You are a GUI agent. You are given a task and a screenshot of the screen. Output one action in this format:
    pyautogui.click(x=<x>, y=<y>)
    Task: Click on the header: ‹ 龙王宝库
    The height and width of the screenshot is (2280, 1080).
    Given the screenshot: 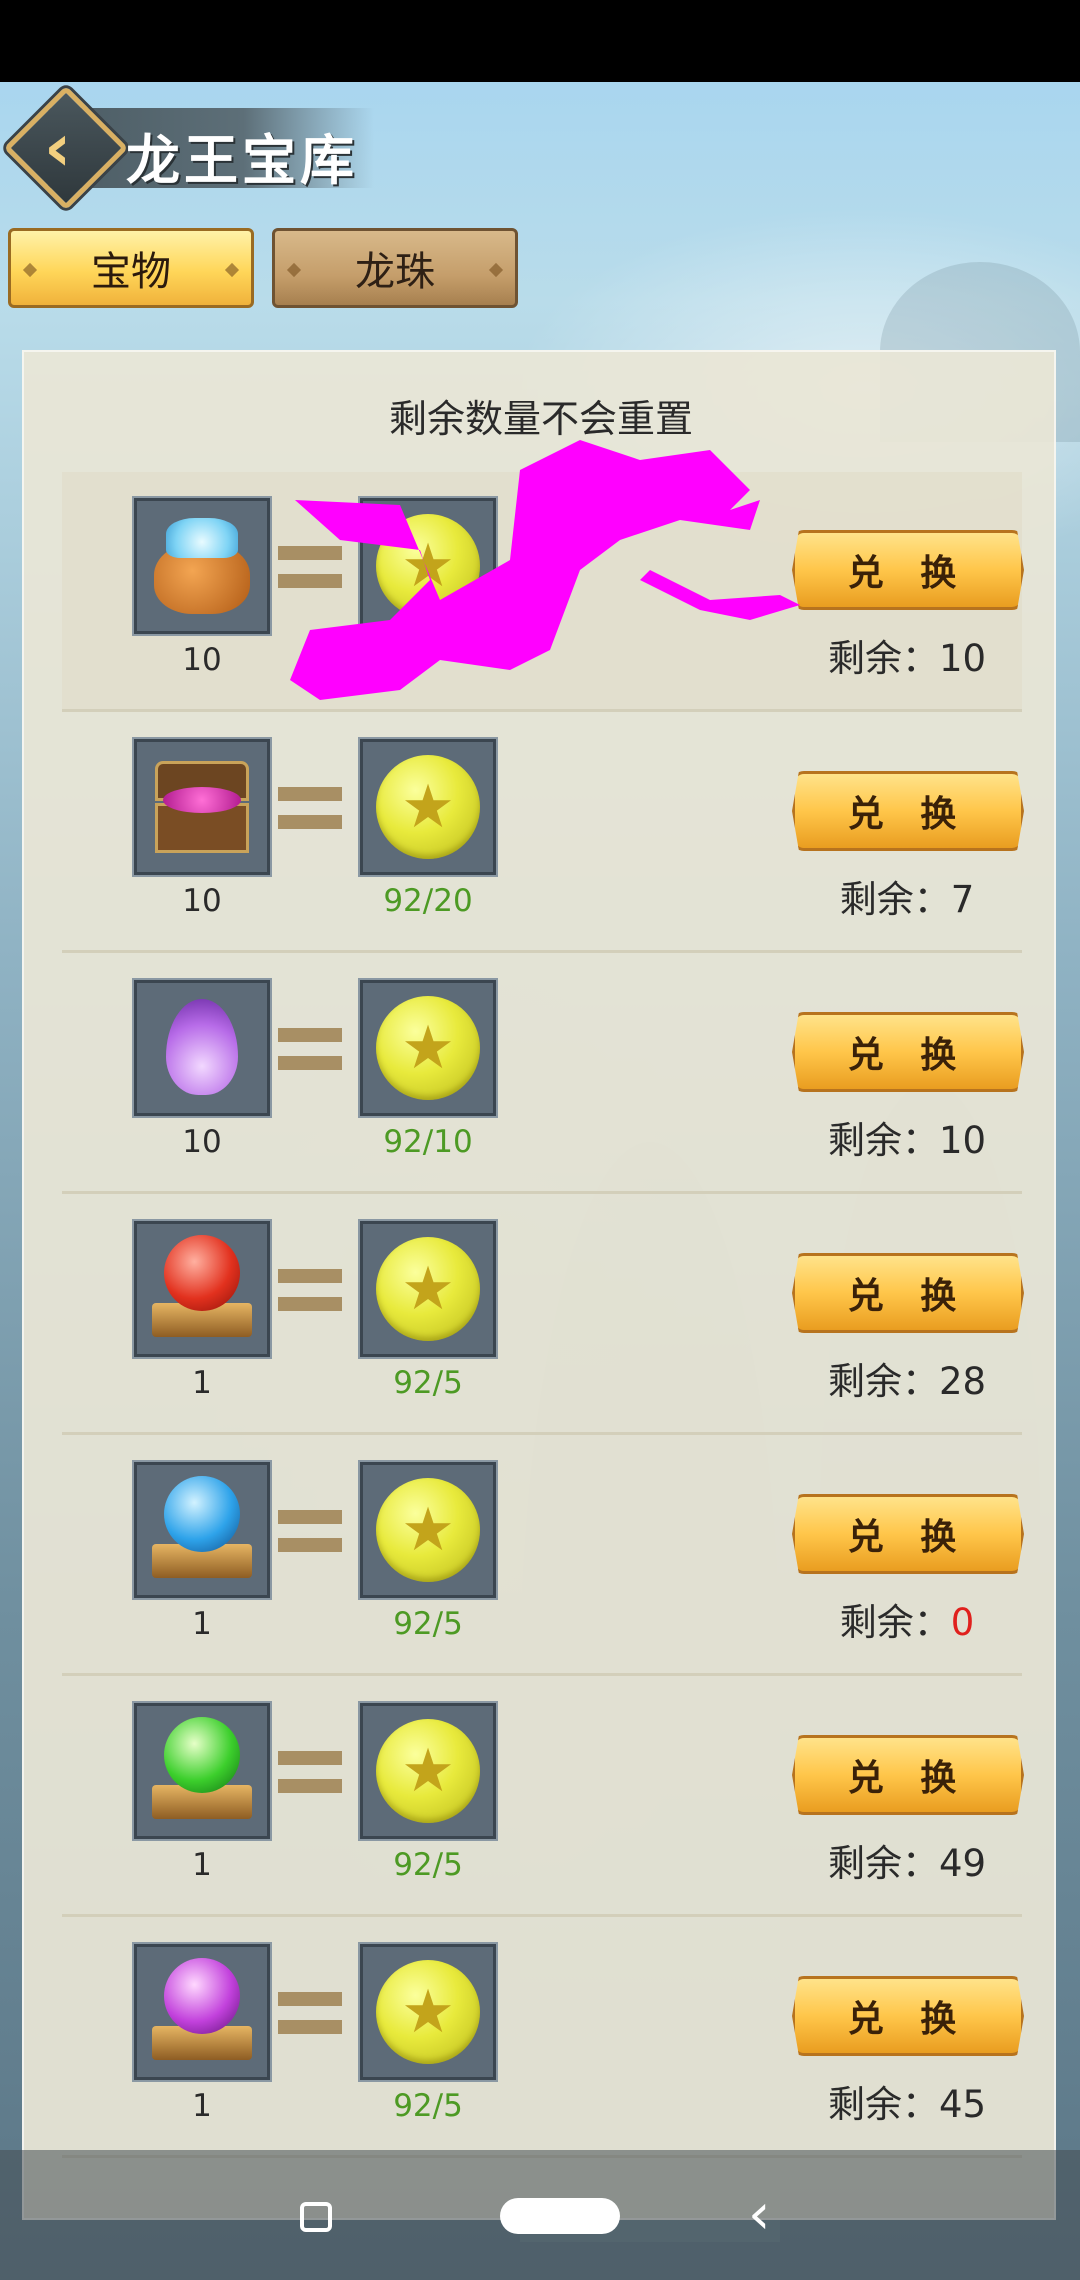 What is the action you would take?
    pyautogui.click(x=188, y=148)
    